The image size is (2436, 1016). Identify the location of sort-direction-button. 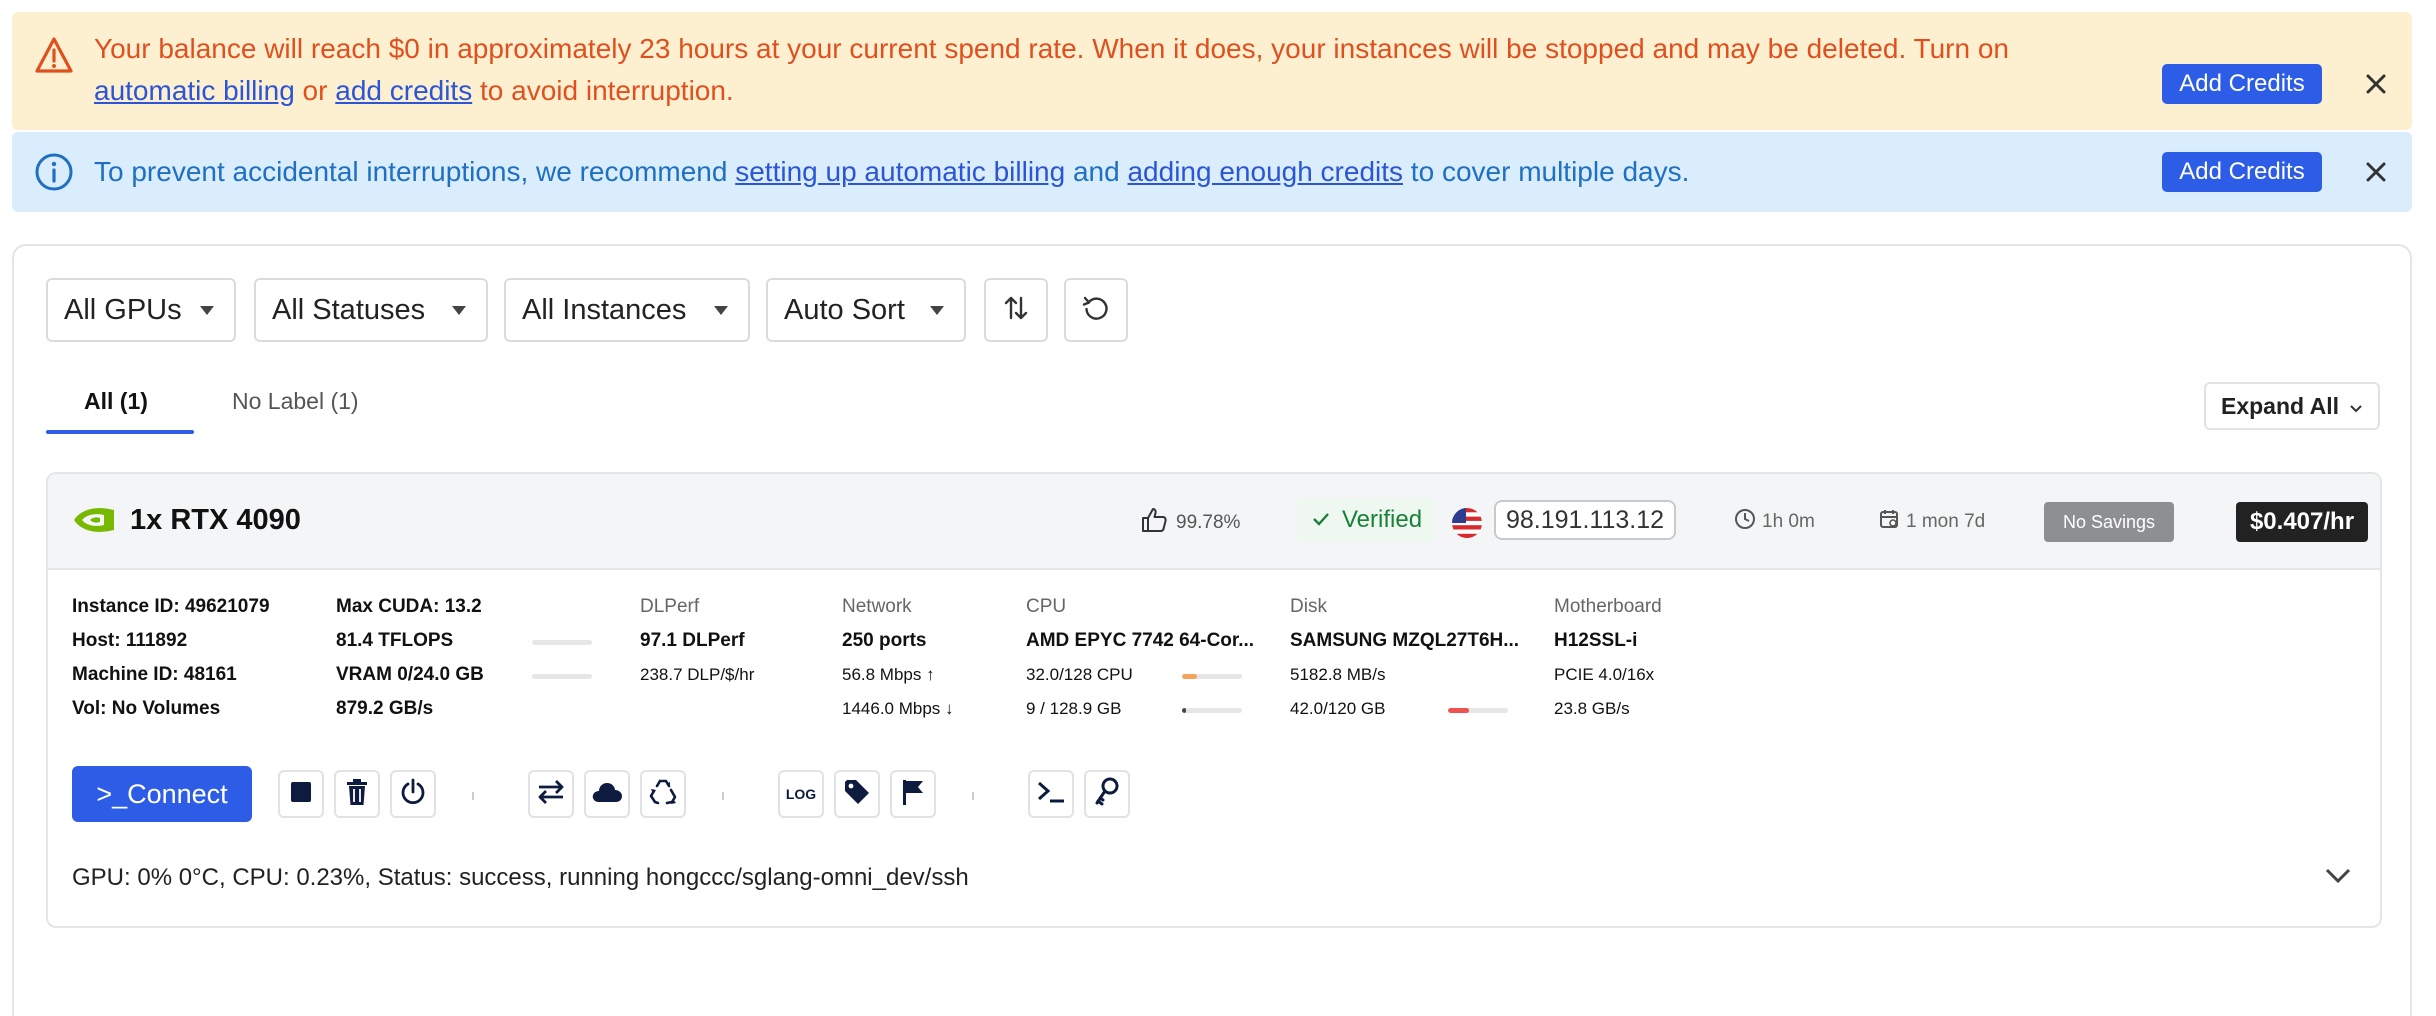
(1016, 310).